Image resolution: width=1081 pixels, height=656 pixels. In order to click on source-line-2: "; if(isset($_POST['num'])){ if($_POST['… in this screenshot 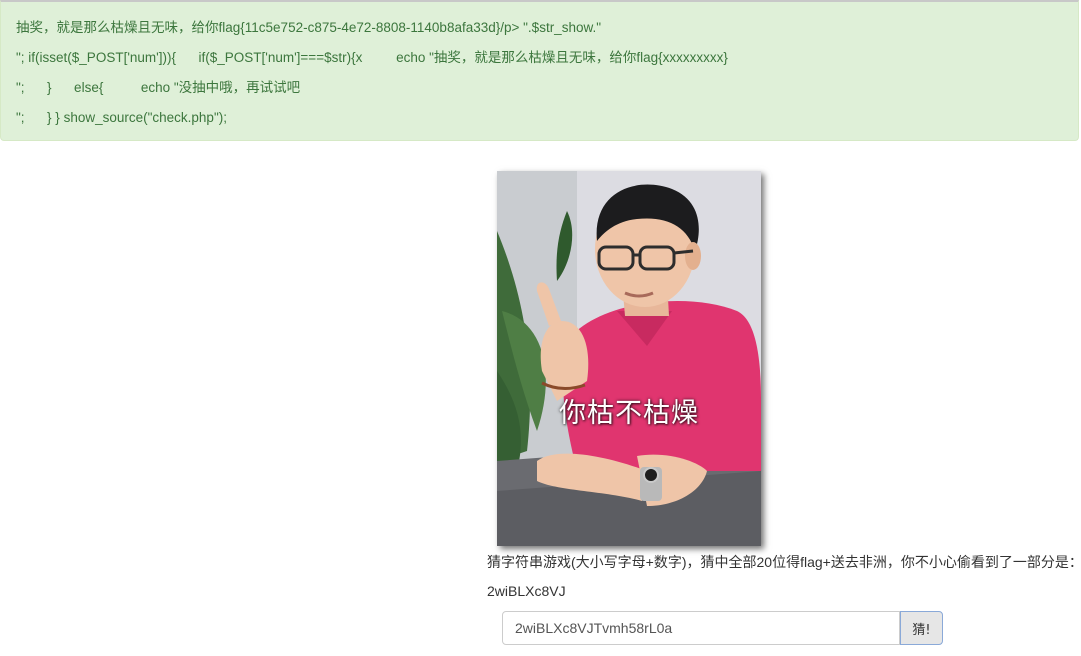, I will do `click(372, 57)`.